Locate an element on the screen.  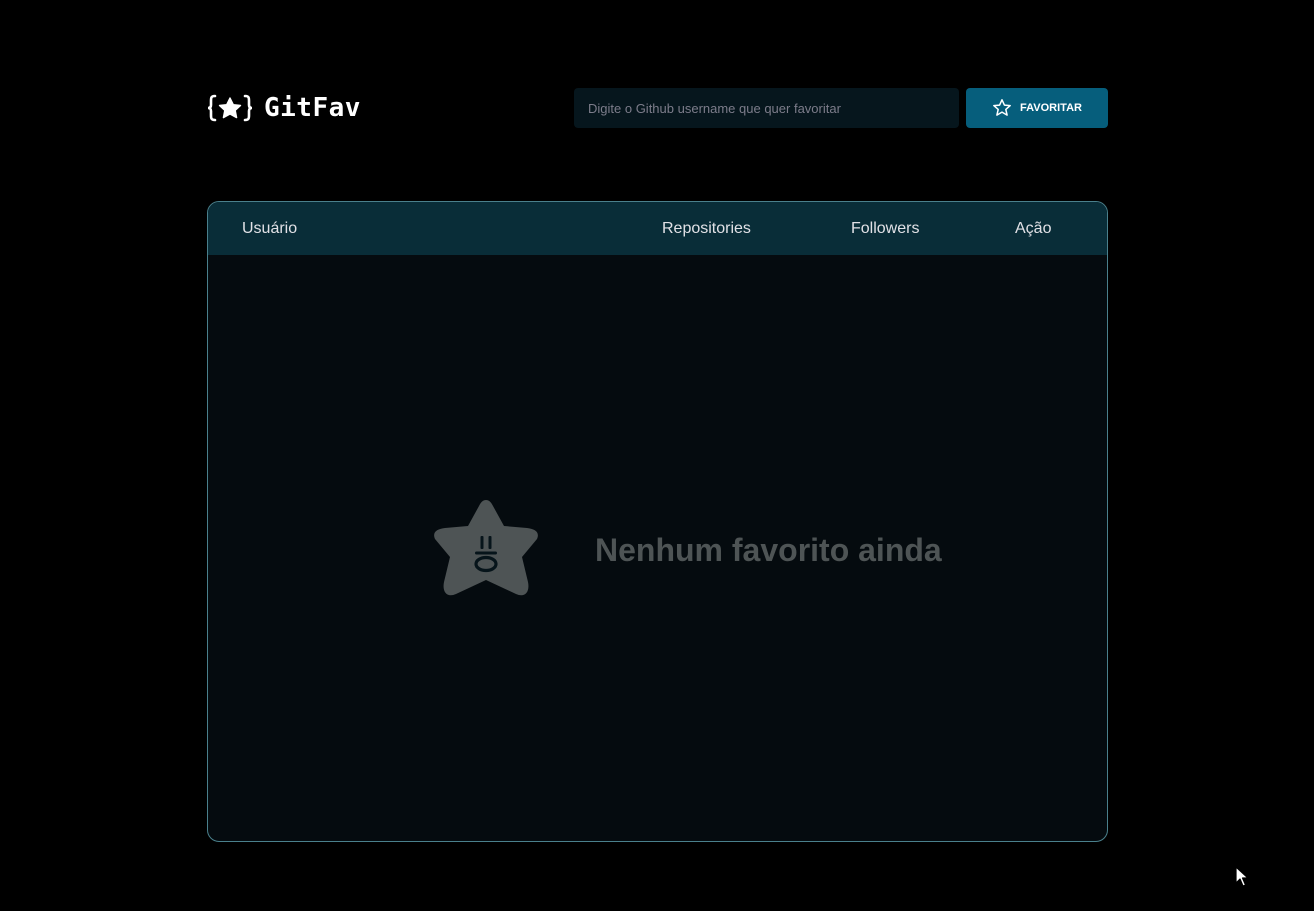
empty-state: Nenhum favorito ainda is located at coordinates (689, 549).